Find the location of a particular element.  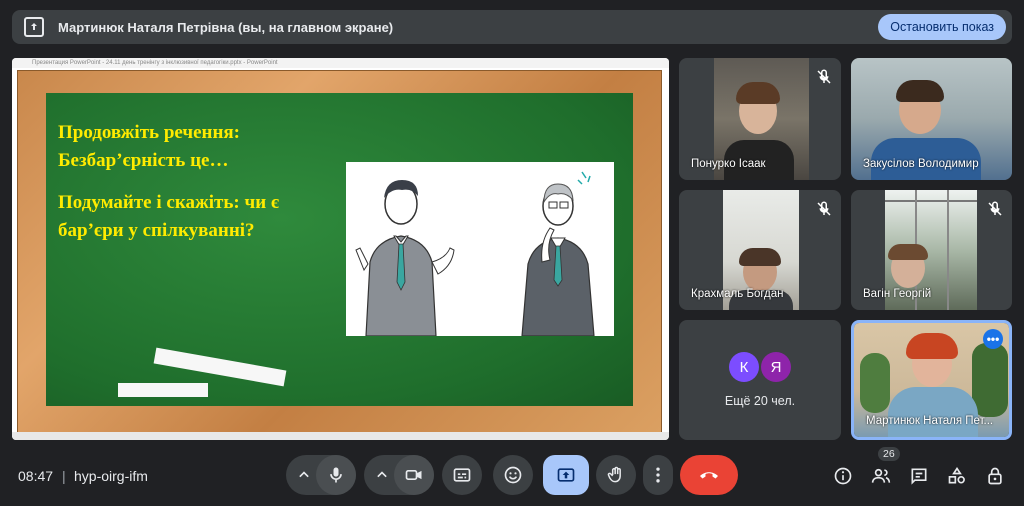

host-controls-icon is located at coordinates (995, 476).